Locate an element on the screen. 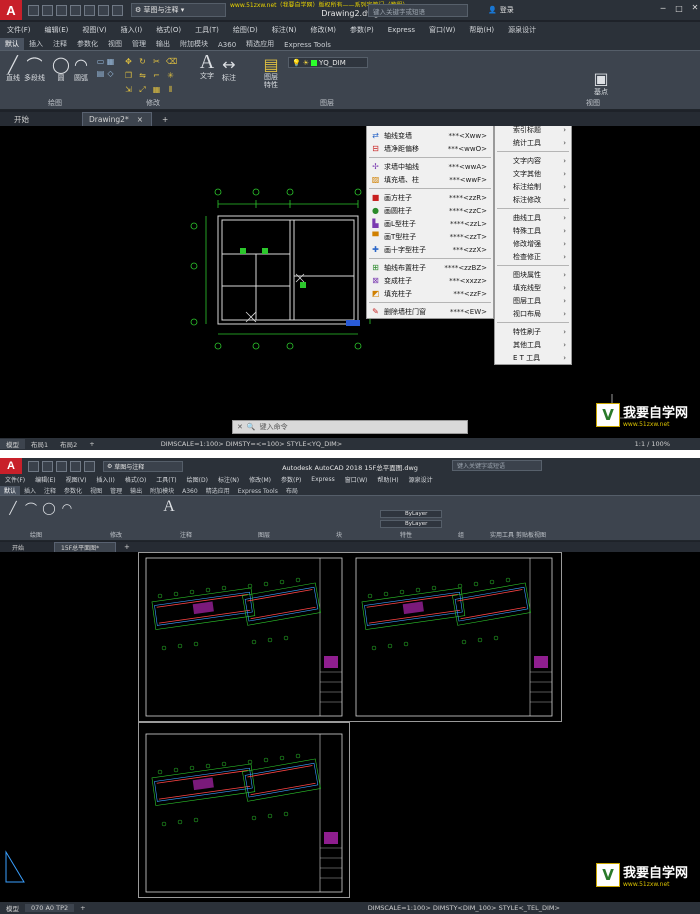 The width and height of the screenshot is (700, 914). menu-item: ▀ 画T型柱子 ****<zzT> is located at coordinates (430, 236).